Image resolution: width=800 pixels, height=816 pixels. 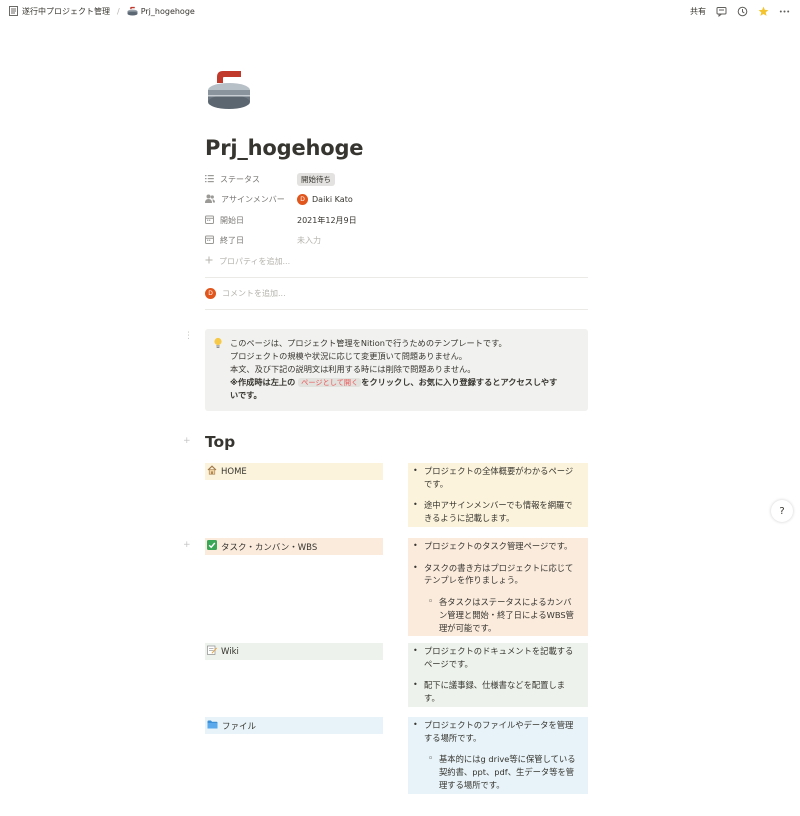 What do you see at coordinates (294, 471) in the screenshot?
I see `home-link: HOME` at bounding box center [294, 471].